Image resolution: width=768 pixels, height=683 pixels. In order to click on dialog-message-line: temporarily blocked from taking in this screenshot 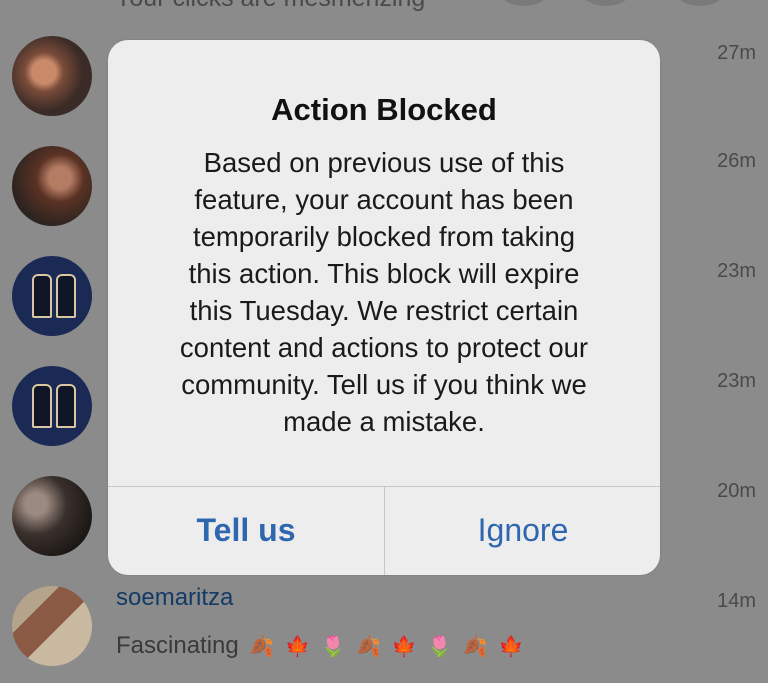, I will do `click(384, 236)`.